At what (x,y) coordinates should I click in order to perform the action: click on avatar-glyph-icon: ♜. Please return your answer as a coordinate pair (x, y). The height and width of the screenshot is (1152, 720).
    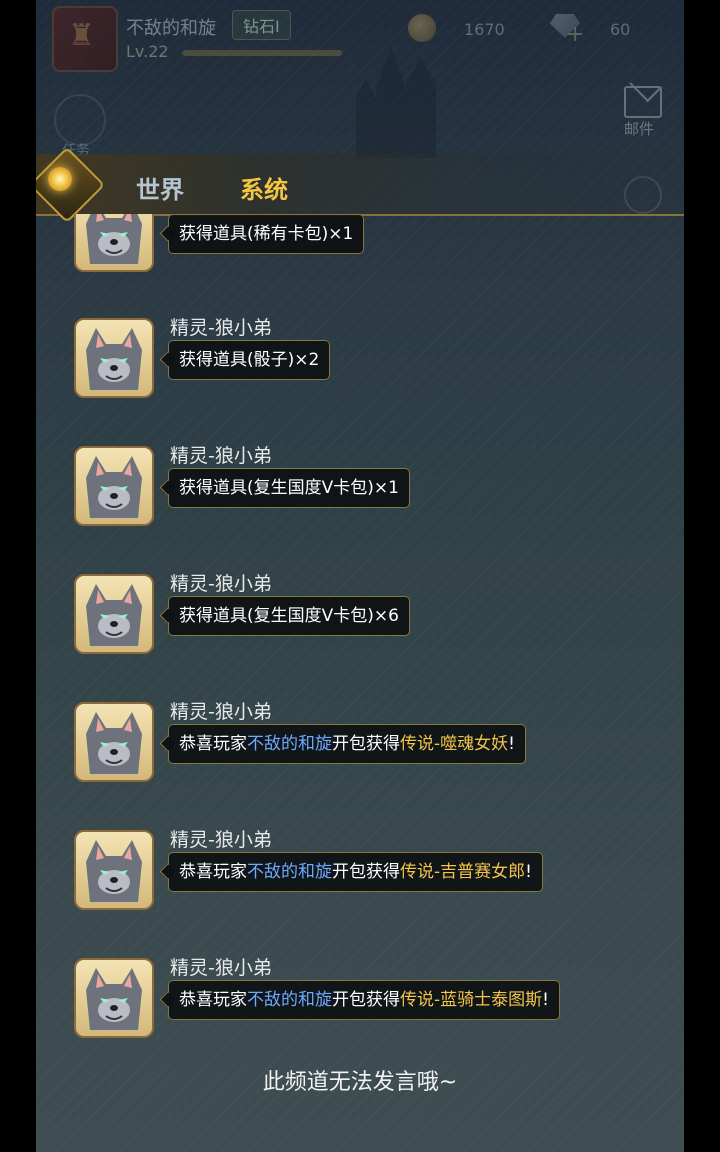
    Looking at the image, I should click on (81, 35).